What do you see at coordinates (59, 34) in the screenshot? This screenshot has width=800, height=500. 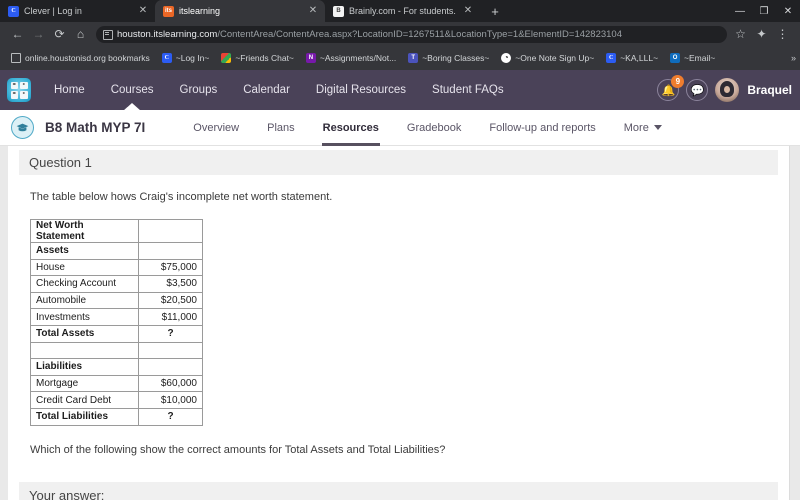 I see `reload-icon: ⟳` at bounding box center [59, 34].